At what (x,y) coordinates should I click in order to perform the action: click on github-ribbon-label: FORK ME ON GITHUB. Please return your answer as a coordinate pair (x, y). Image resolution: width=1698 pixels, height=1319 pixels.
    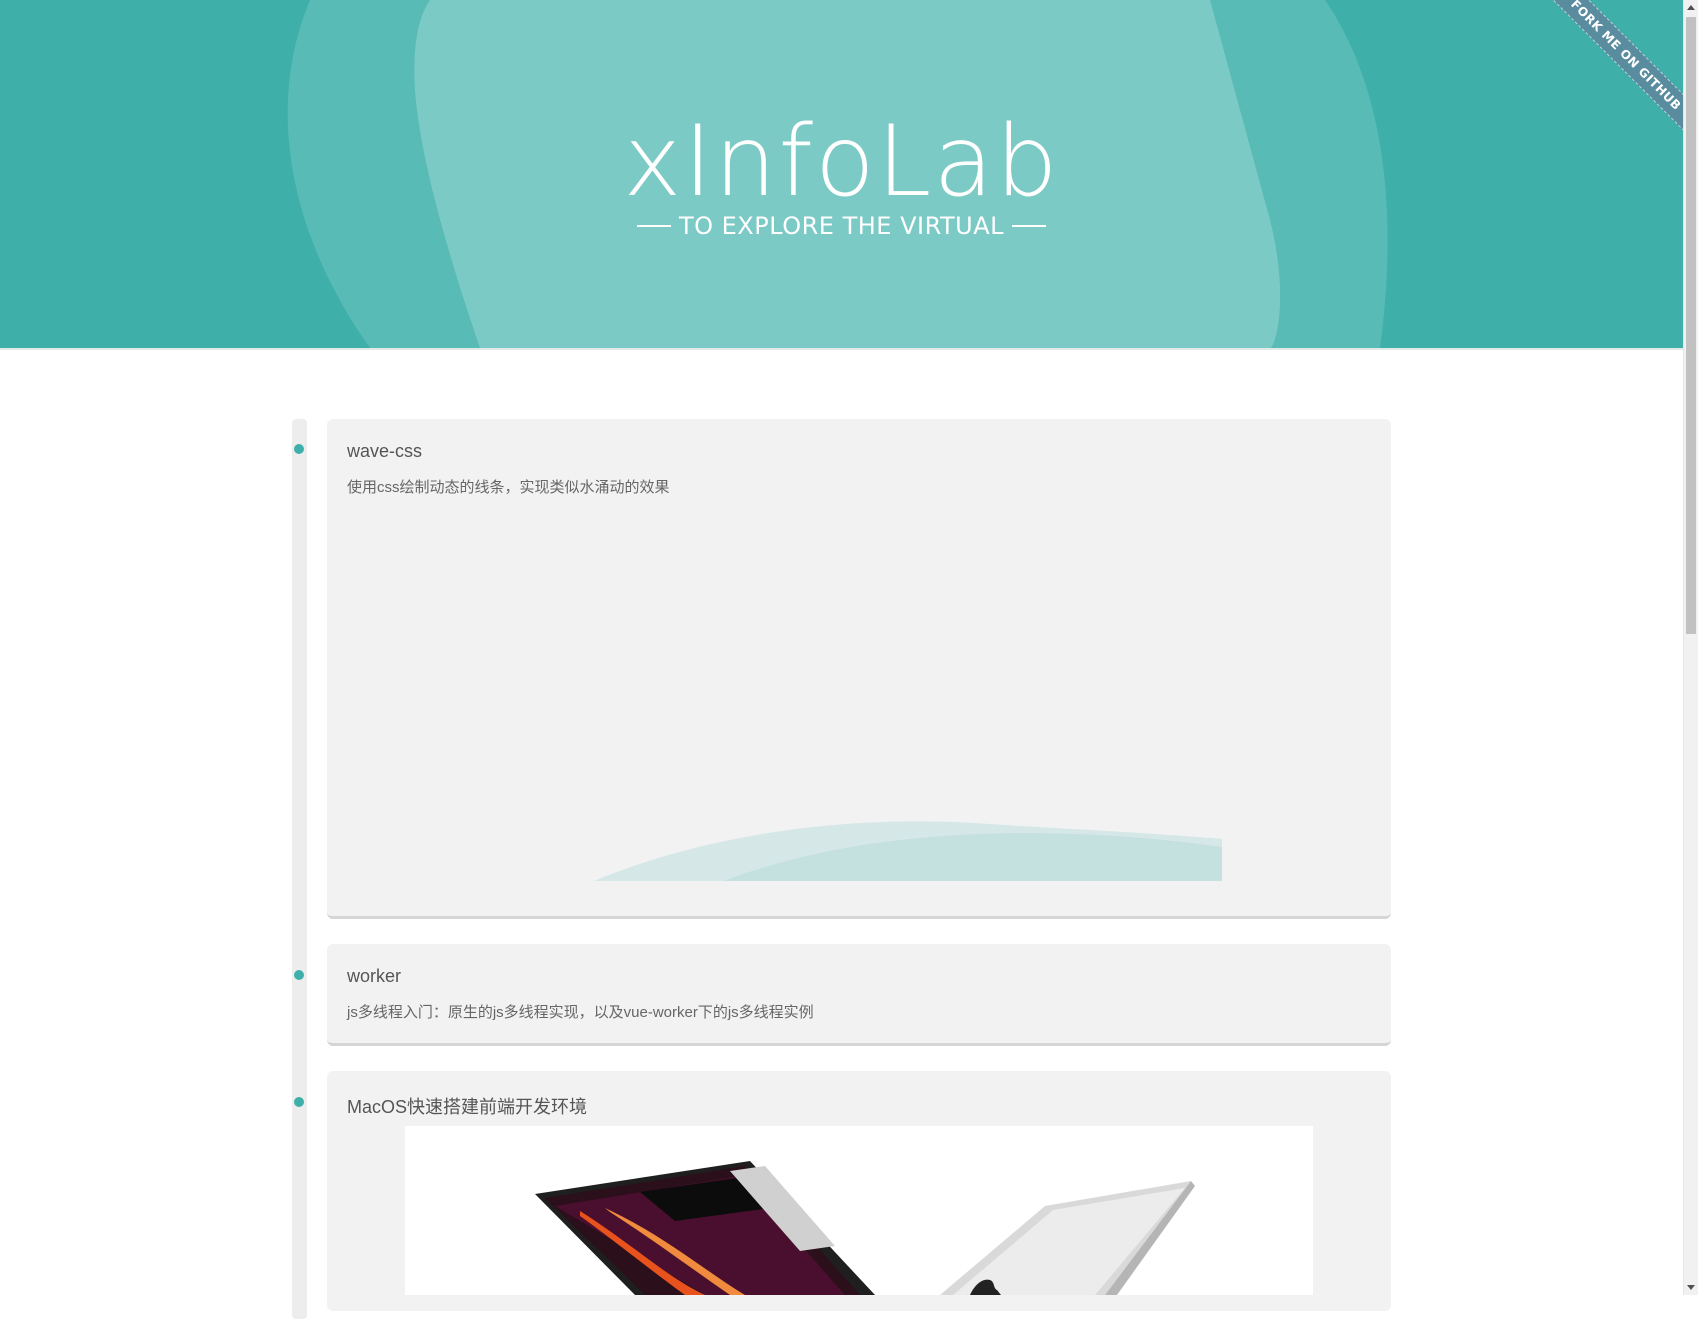
    Looking at the image, I should click on (1609, 73).